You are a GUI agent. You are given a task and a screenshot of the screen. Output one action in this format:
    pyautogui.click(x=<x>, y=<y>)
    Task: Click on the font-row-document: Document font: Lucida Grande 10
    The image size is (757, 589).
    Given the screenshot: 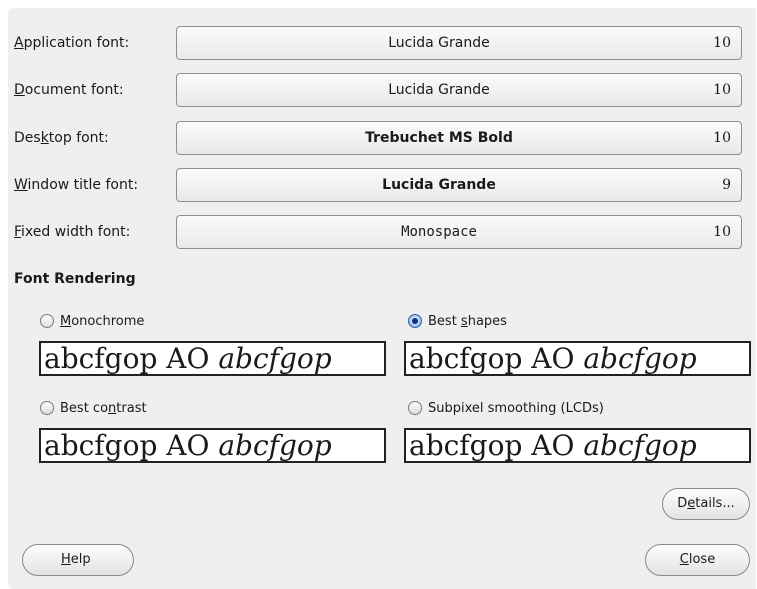 What is the action you would take?
    pyautogui.click(x=379, y=91)
    